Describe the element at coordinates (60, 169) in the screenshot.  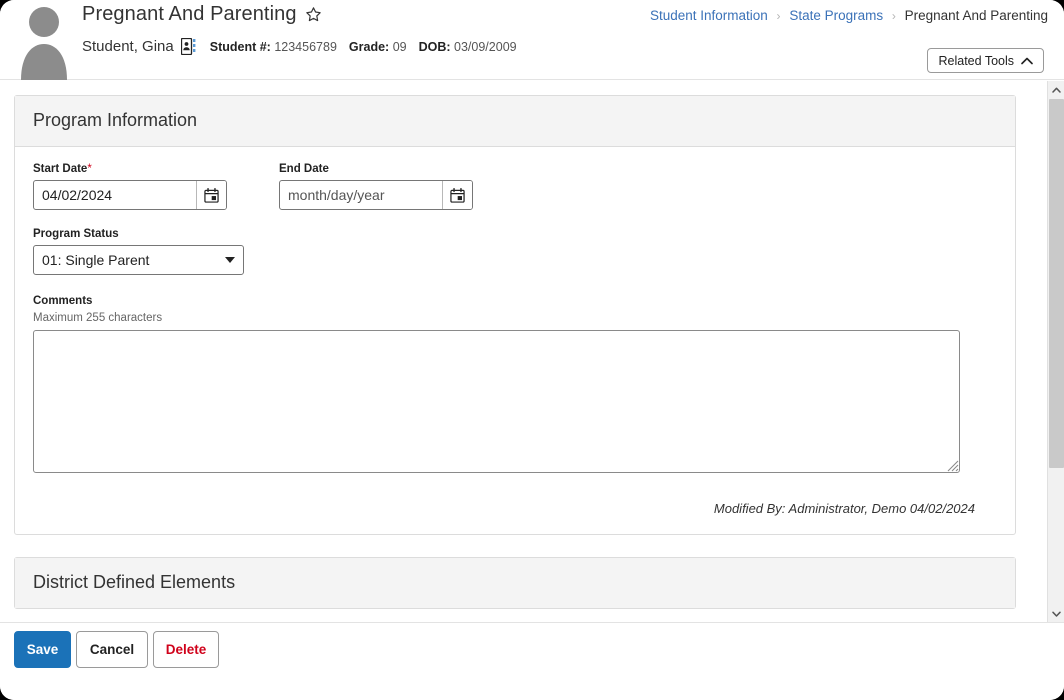
I see `start-date-label-text: Start Date` at that location.